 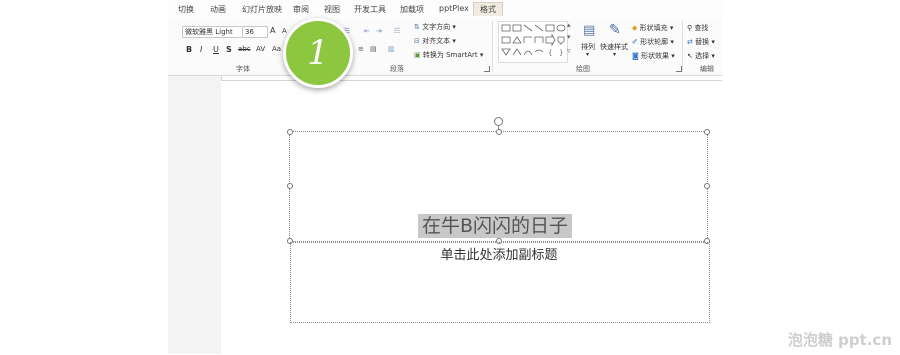 What do you see at coordinates (244, 49) in the screenshot?
I see `strikethrough-button: abc` at bounding box center [244, 49].